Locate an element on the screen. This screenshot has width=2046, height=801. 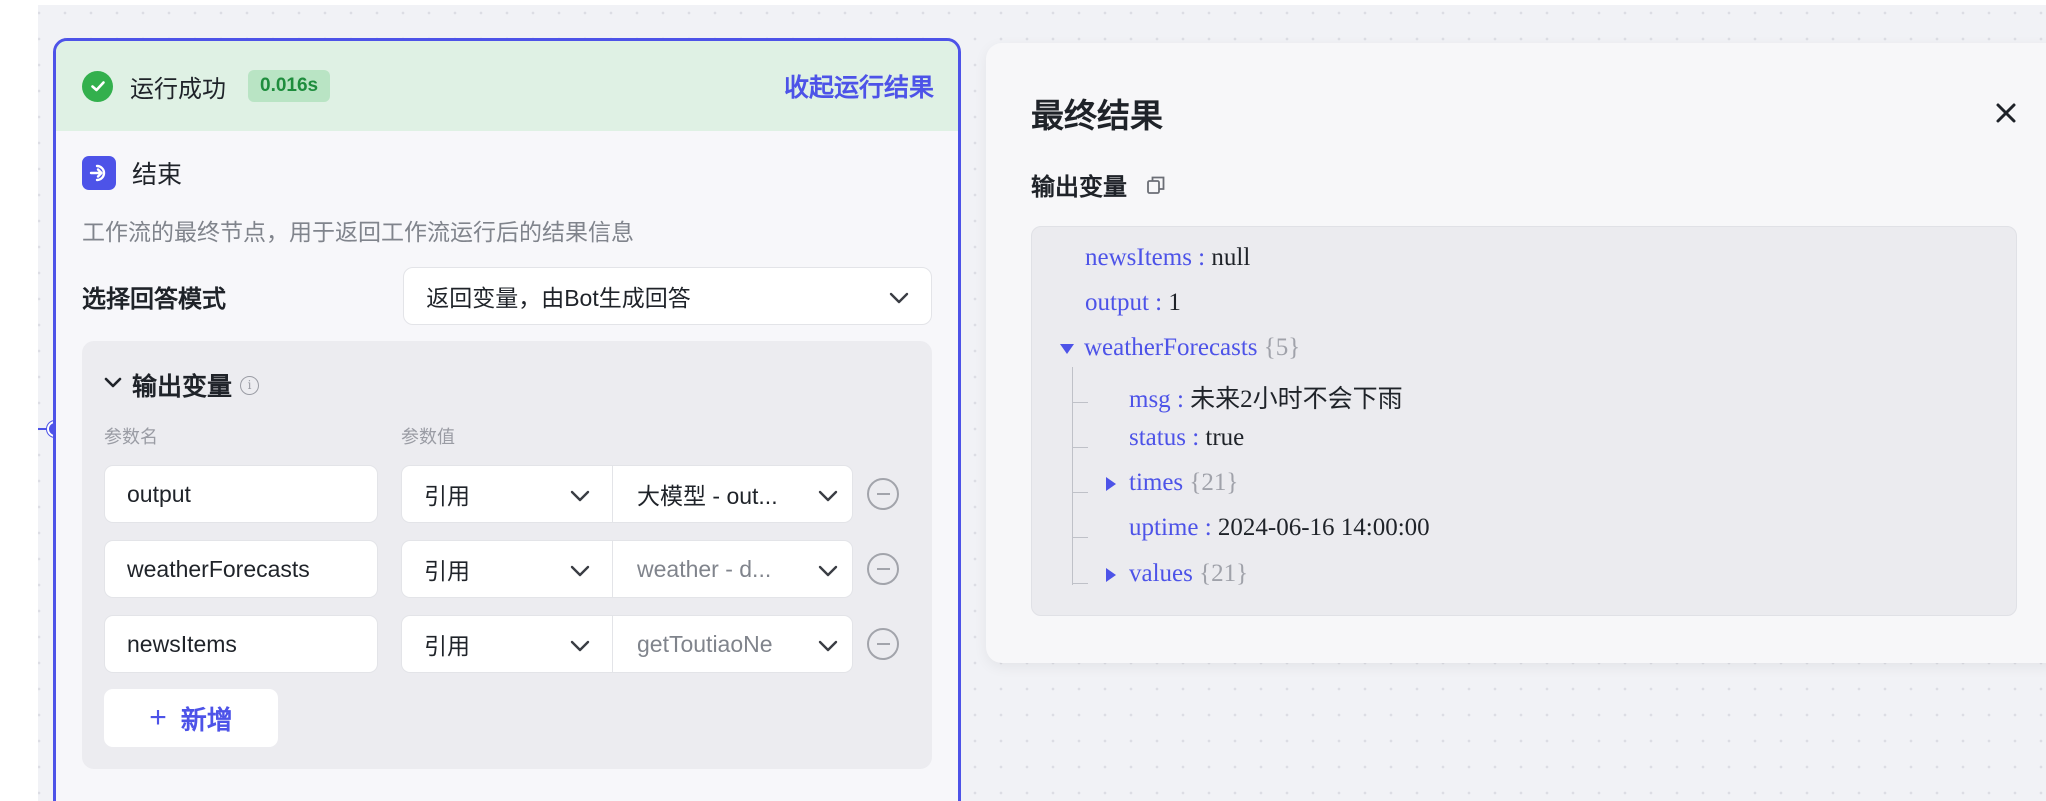
json-line-msg: msg : 未来2小时不会下雨 is located at coordinates (1266, 397).